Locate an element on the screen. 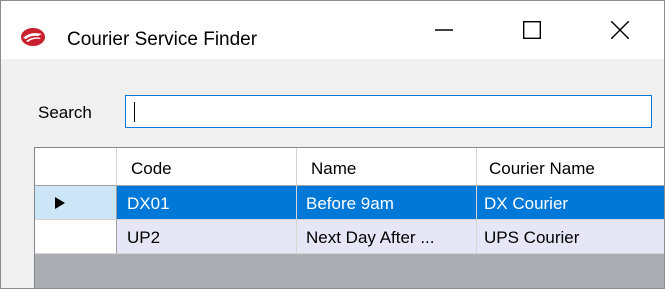  cell-text: Before 9am is located at coordinates (350, 203).